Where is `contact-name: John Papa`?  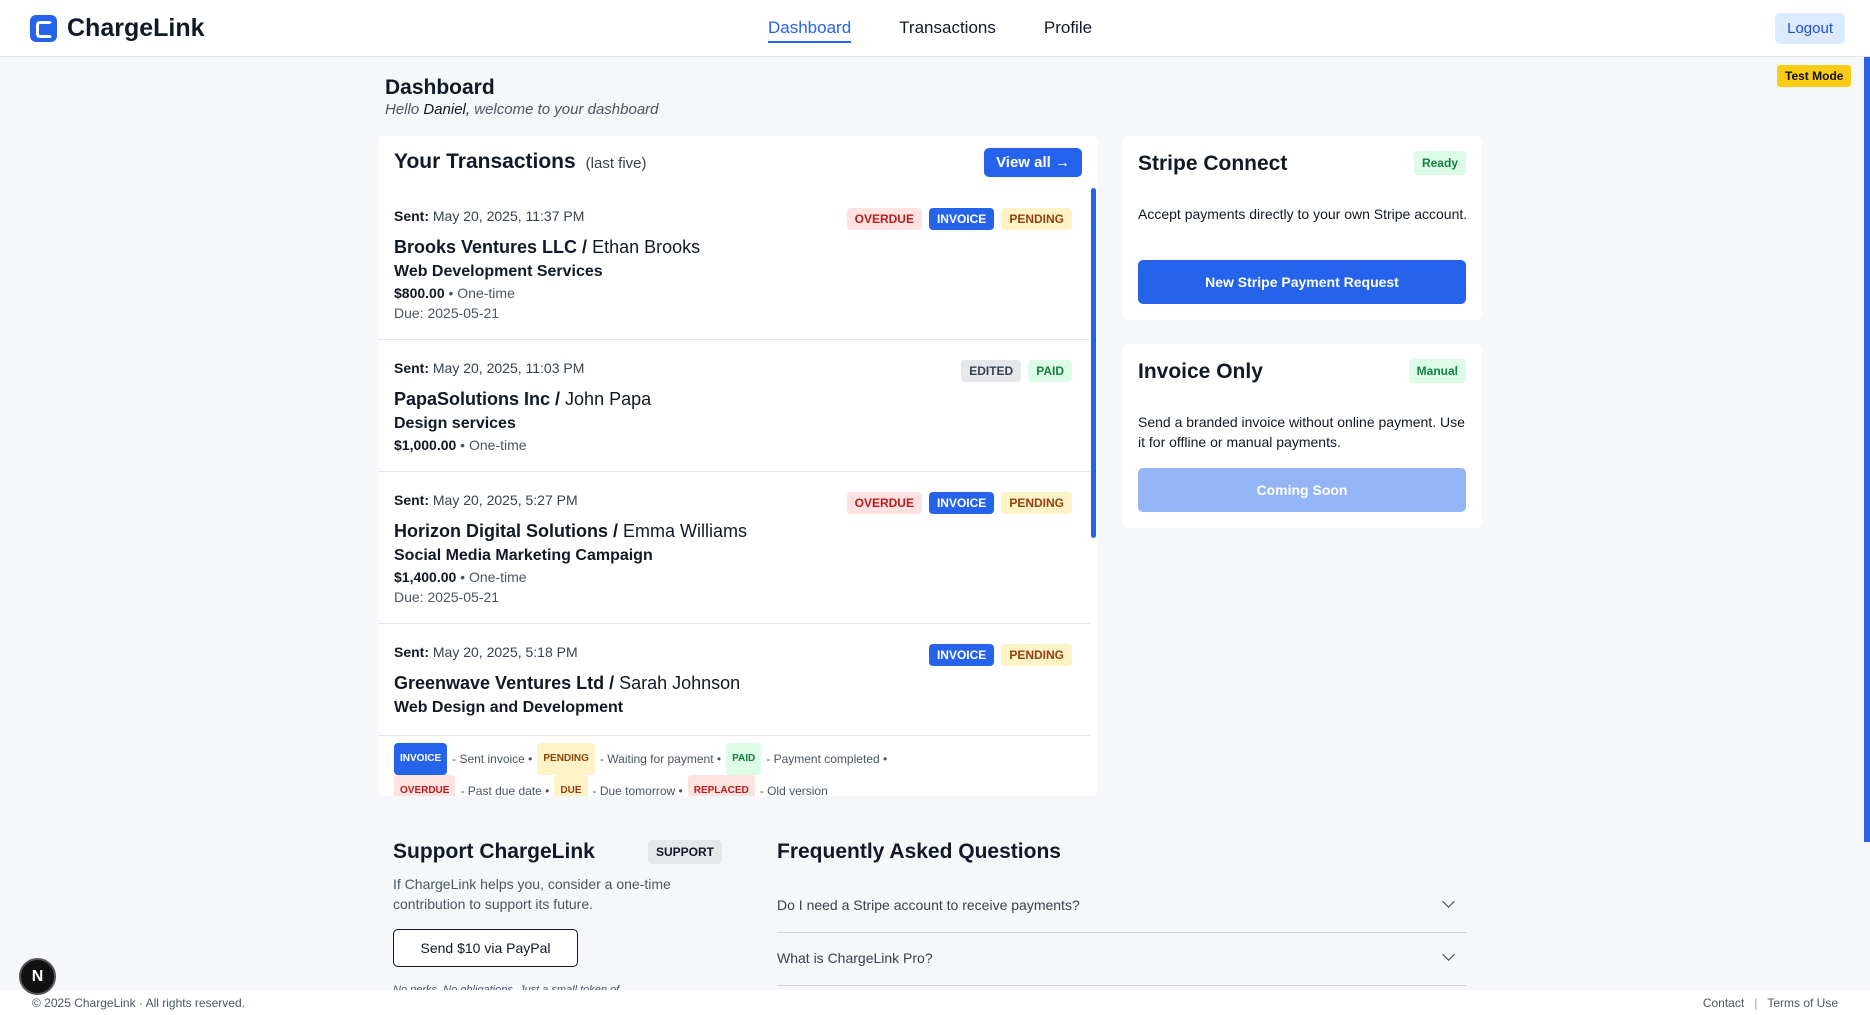 contact-name: John Papa is located at coordinates (608, 399).